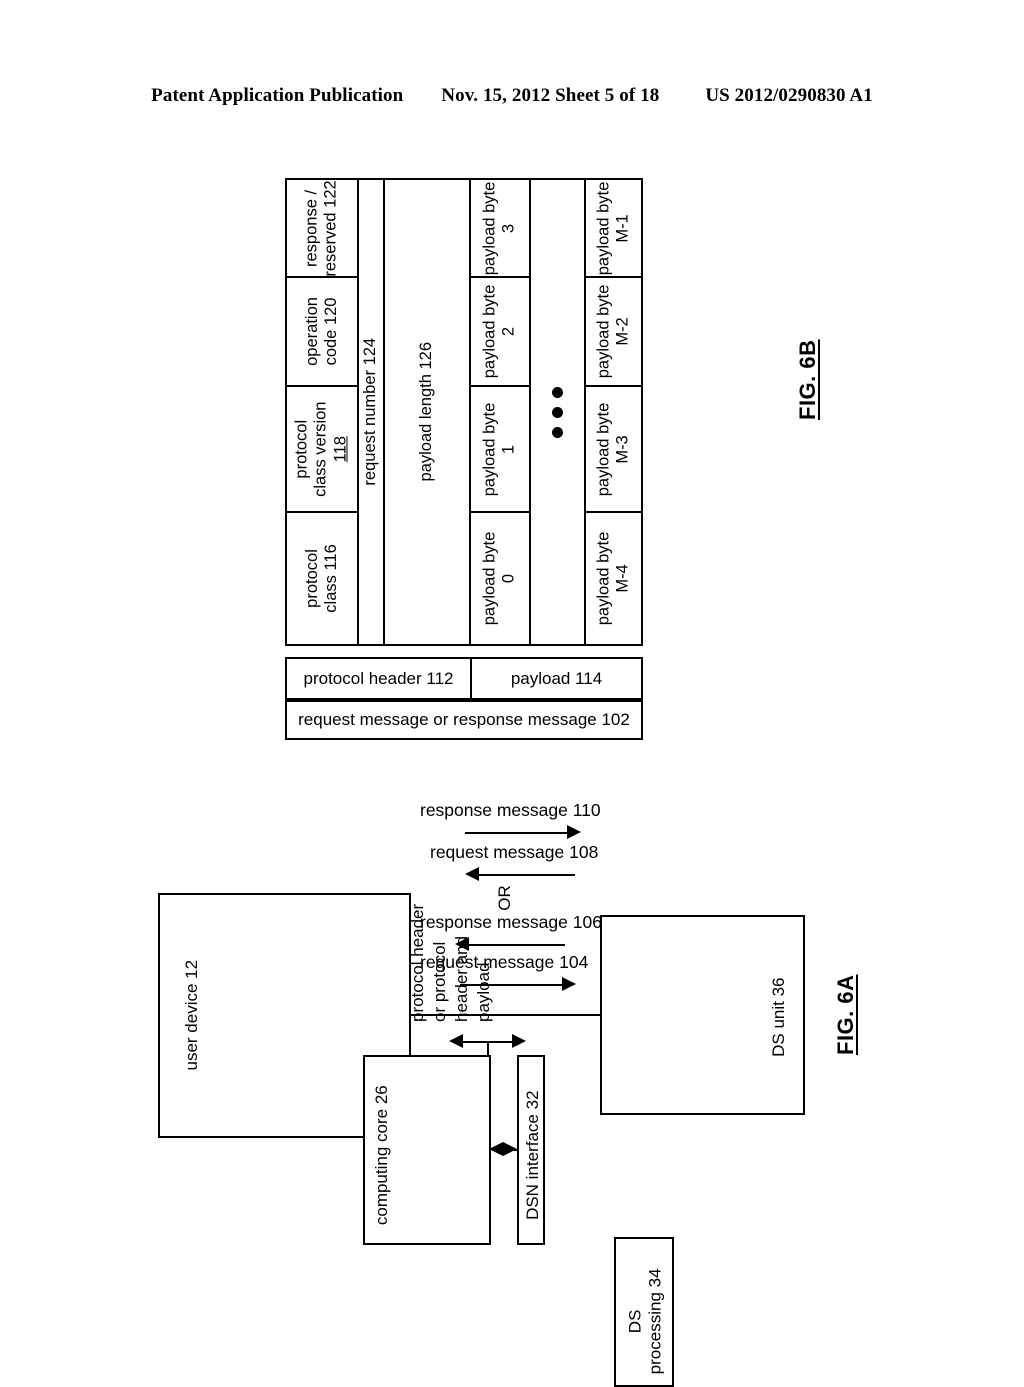 The image size is (1024, 1387). Describe the element at coordinates (462, 978) in the screenshot. I see `messages-note-line-4: header and` at that location.